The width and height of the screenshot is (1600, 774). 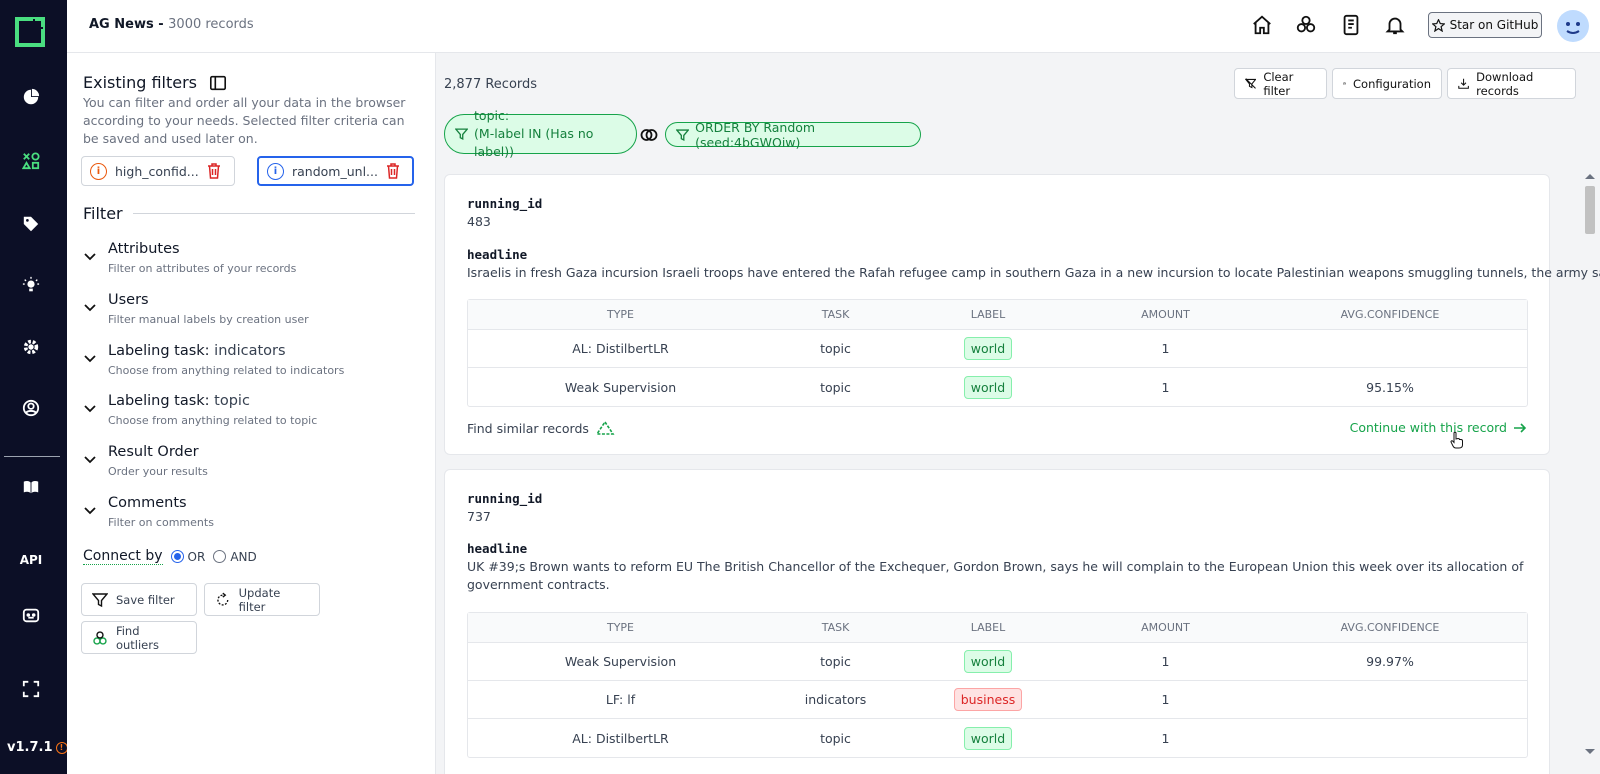 I want to click on chip-order-label: ORDER BY Random (seed:4bGWOiw), so click(x=755, y=134).